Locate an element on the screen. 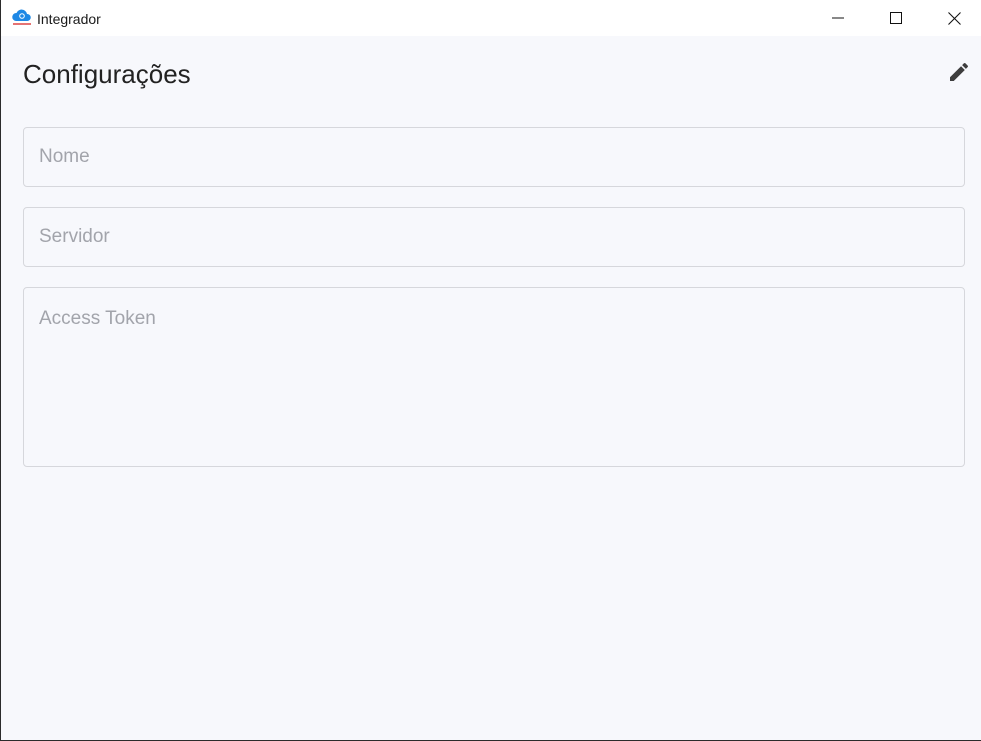  minimize-button is located at coordinates (838, 18).